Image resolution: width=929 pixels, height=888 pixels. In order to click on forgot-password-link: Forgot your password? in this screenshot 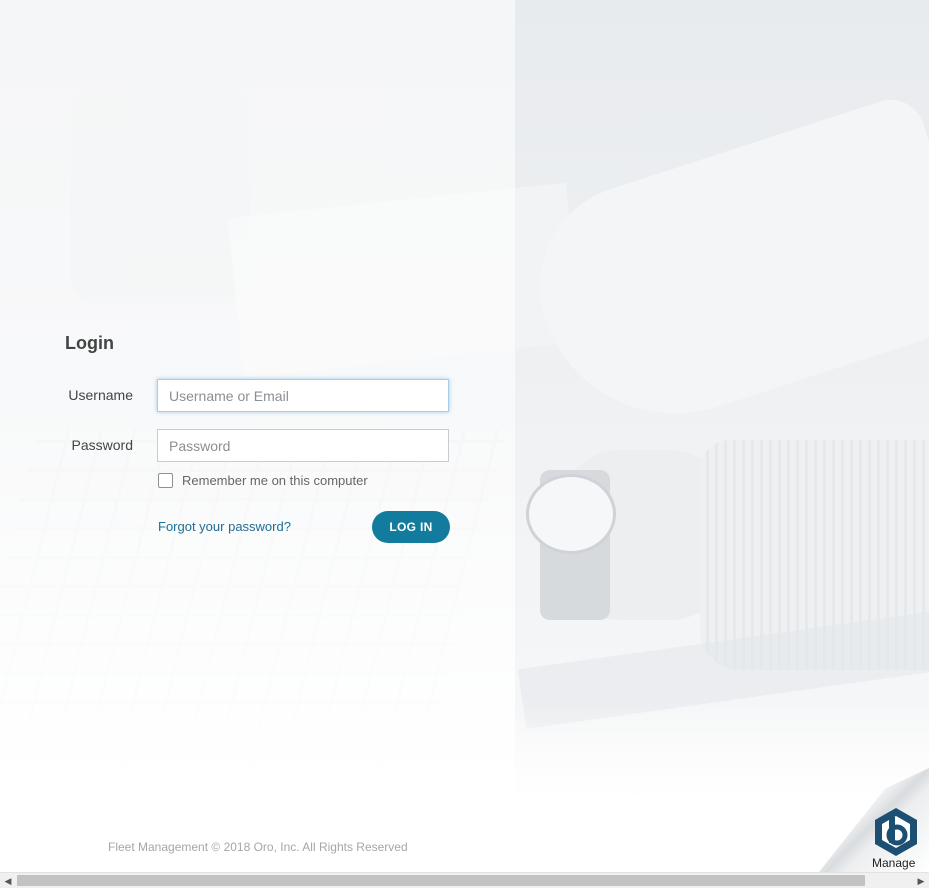, I will do `click(224, 526)`.